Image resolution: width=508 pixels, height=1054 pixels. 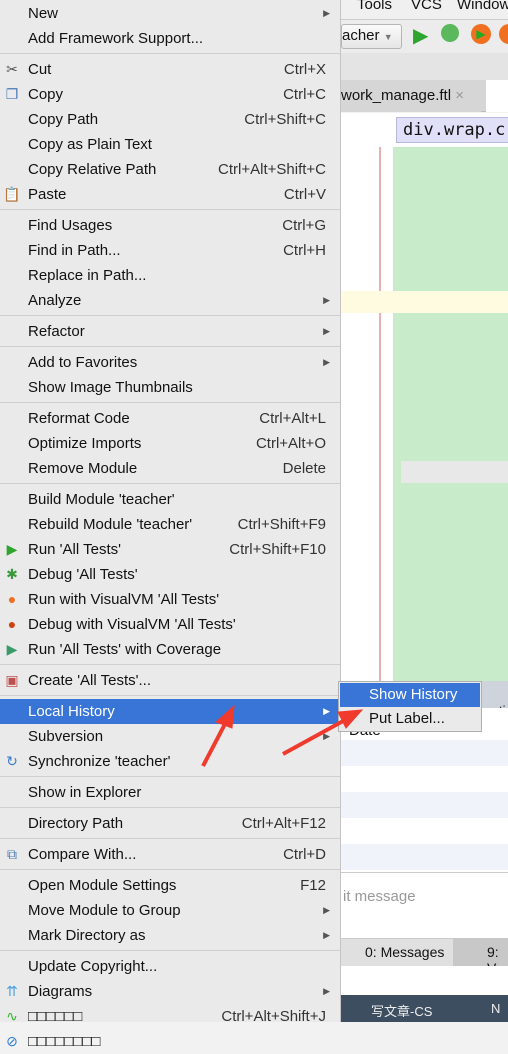 I want to click on menu-item-label: Debug 'All Tests', so click(x=83, y=574).